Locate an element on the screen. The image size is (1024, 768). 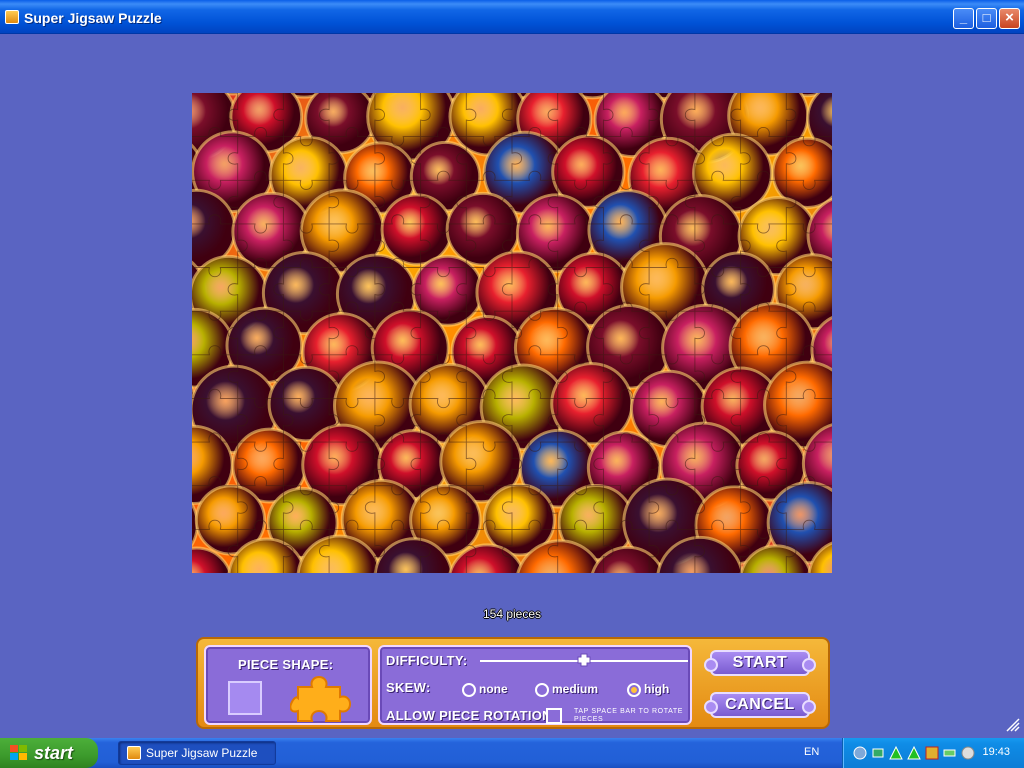
minimize-button: _ is located at coordinates (963, 18).